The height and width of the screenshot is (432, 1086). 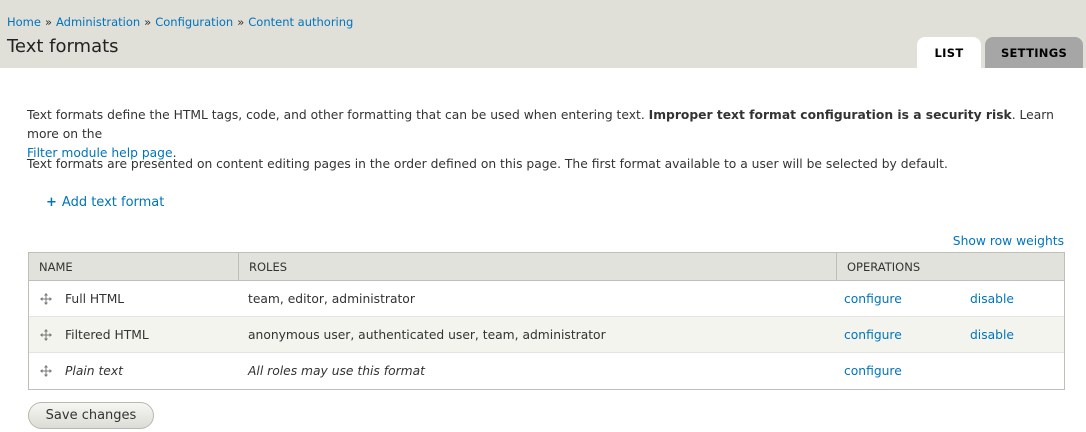 I want to click on breadcrumb-content-authoring: Content authoring, so click(x=300, y=22).